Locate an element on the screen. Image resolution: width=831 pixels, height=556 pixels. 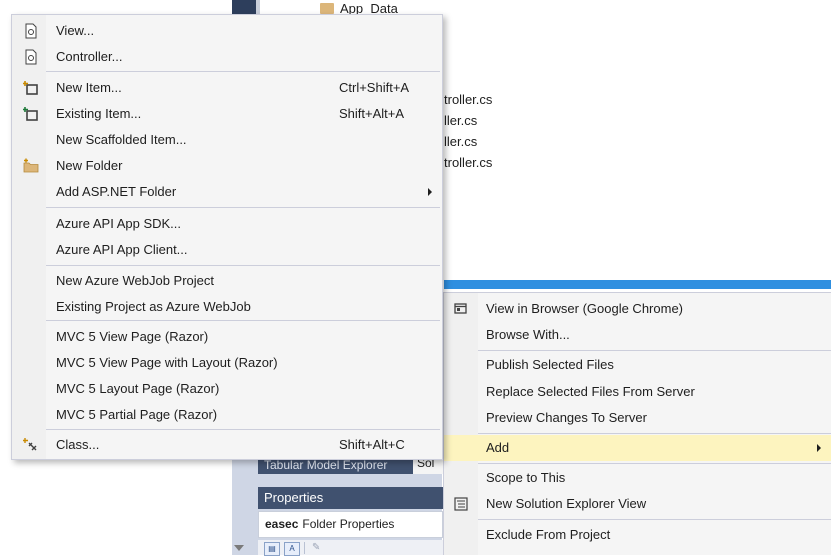
properties-object-type: Folder Properties is located at coordinates (348, 524).